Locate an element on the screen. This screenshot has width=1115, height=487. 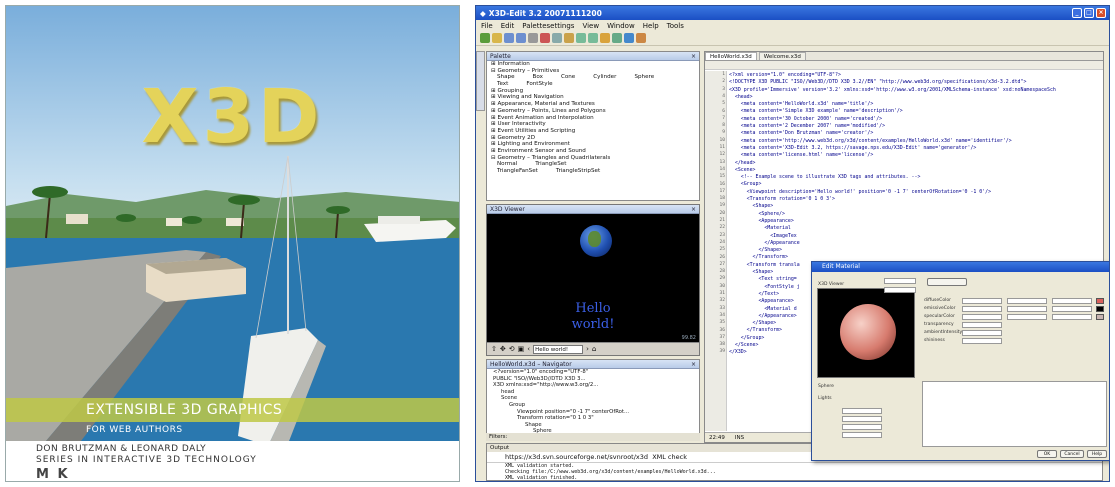
palette-category: ⊞ Event Animation and Interpolation is located at coordinates (593, 118).